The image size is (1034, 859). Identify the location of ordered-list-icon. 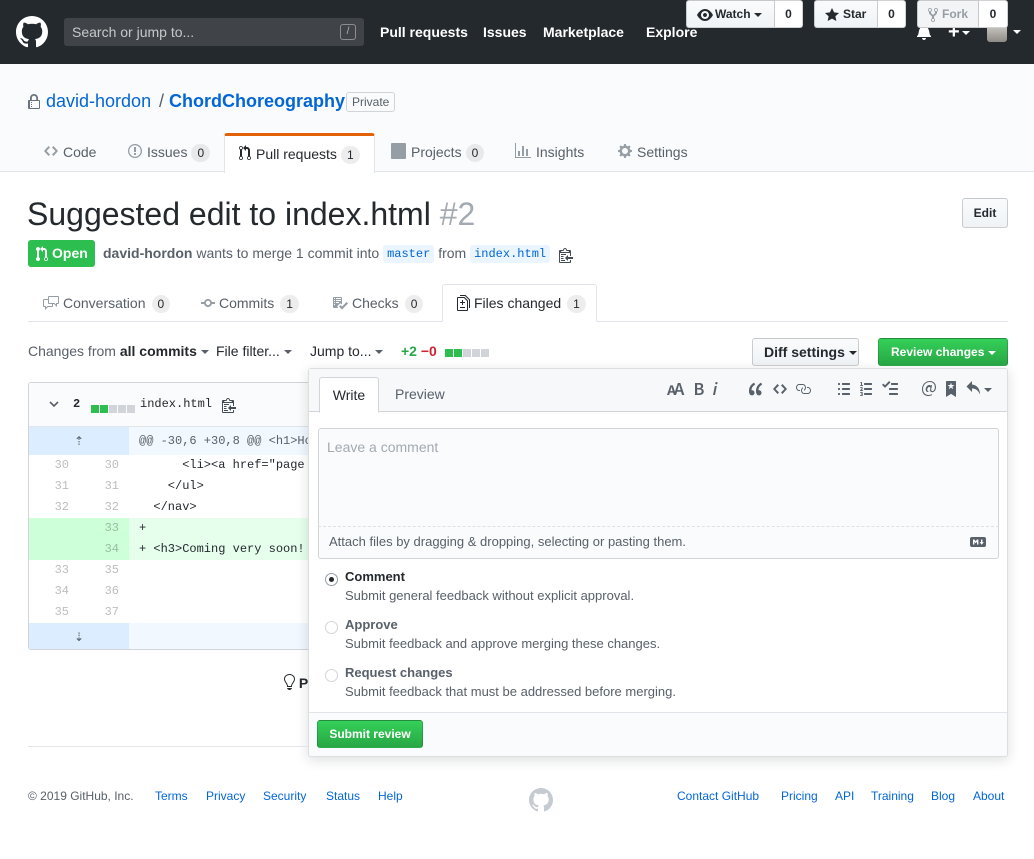
(866, 389).